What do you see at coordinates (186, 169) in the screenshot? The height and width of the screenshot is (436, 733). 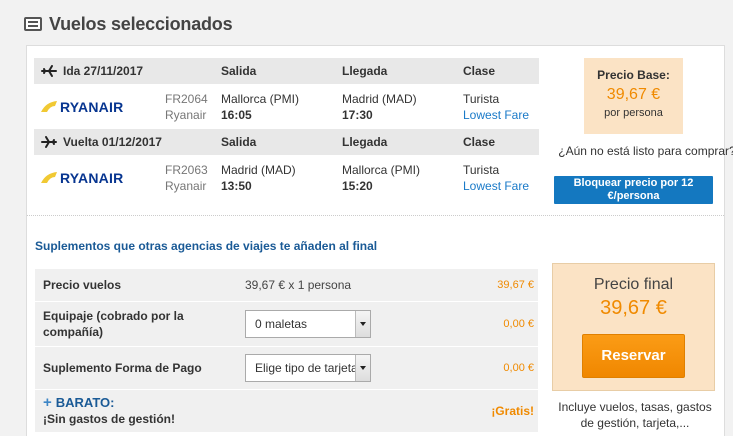 I see `flight-number: FR2063` at bounding box center [186, 169].